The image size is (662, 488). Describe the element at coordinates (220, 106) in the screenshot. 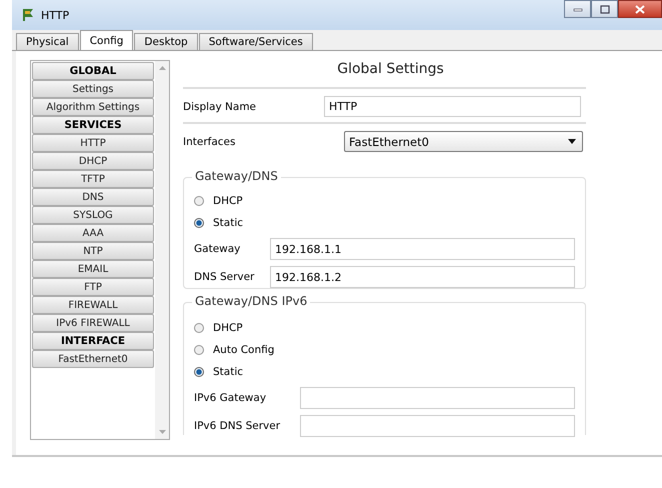

I see `field-label: Display Name` at that location.